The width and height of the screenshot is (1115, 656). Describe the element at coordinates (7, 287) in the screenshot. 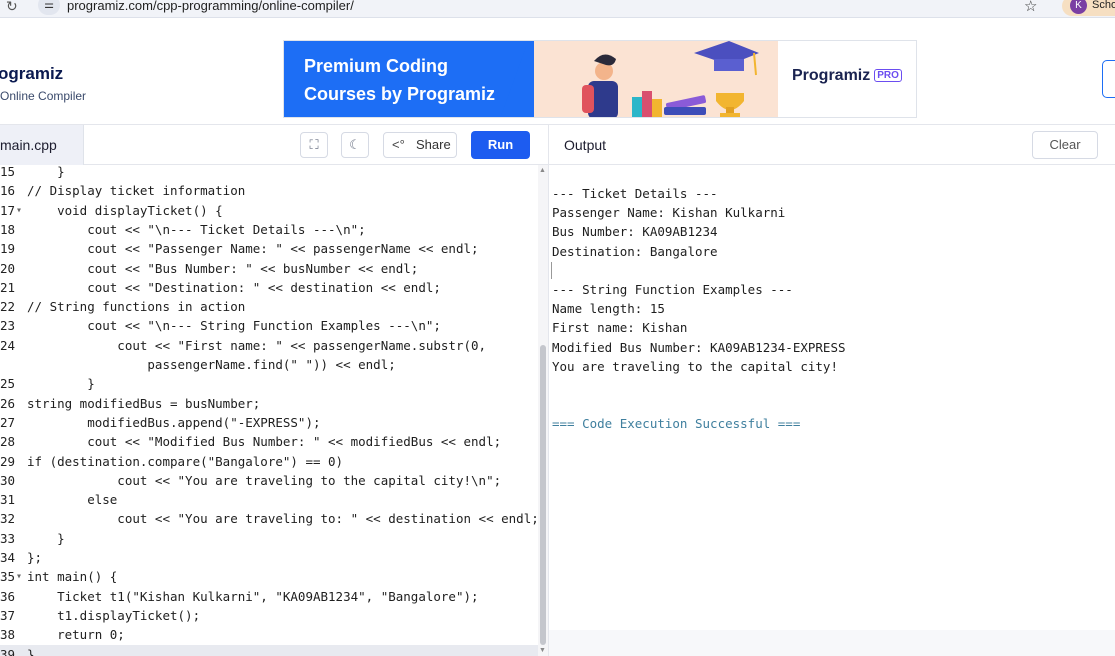

I see `line-number: 21` at that location.